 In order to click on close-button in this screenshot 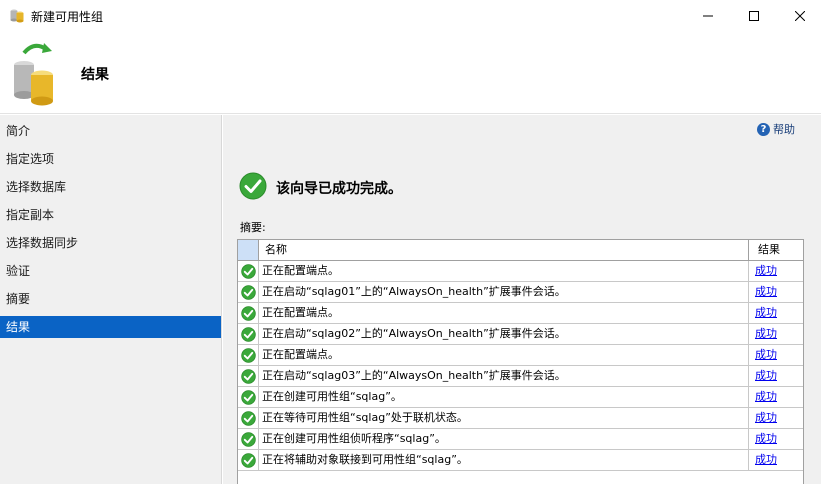, I will do `click(799, 15)`.